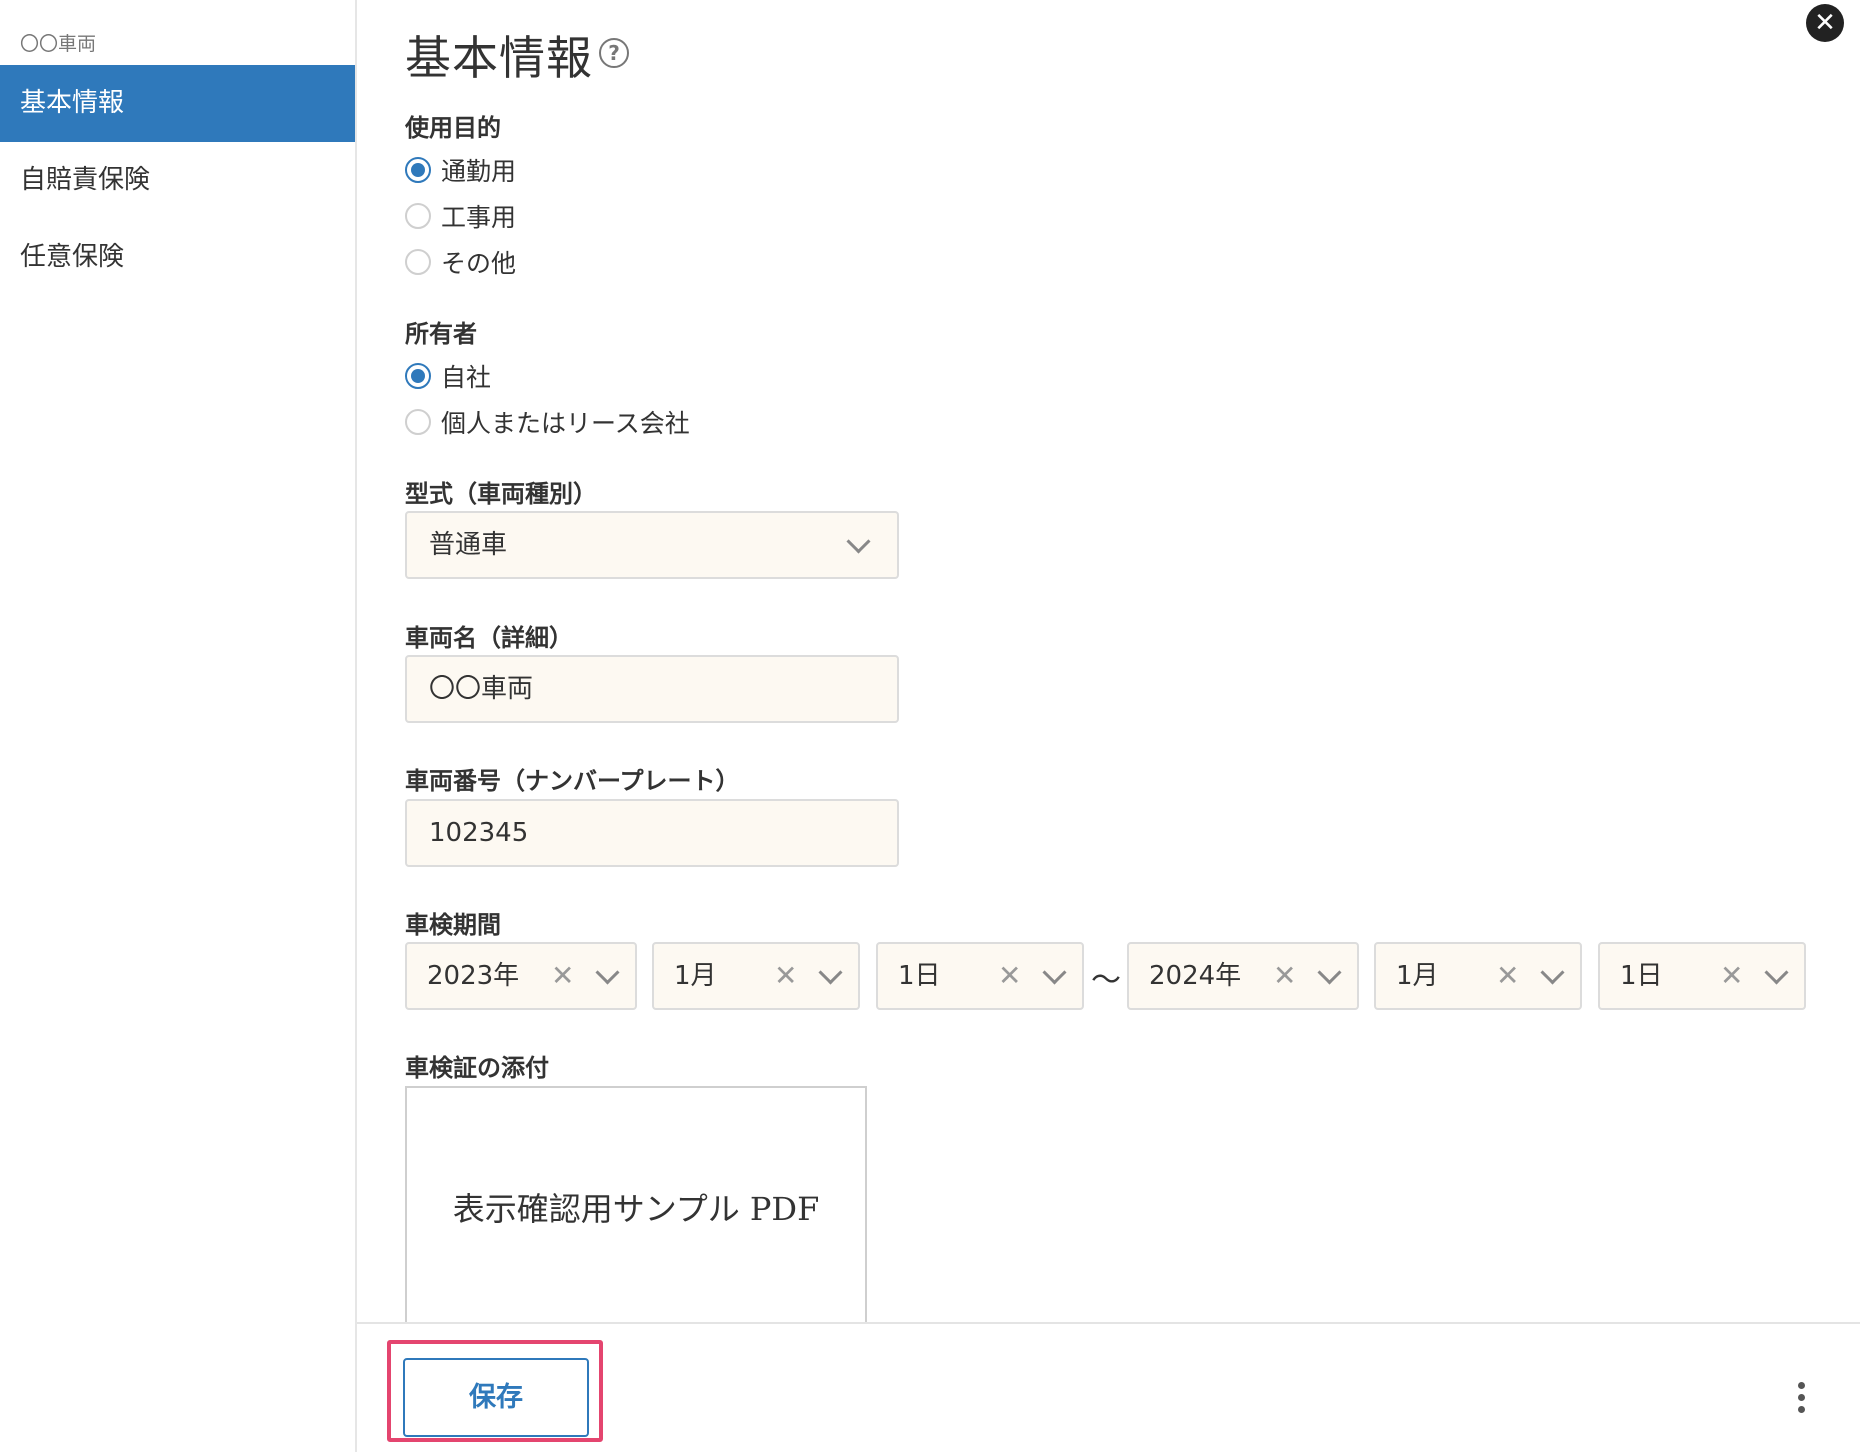  I want to click on radio-label: その他, so click(479, 263).